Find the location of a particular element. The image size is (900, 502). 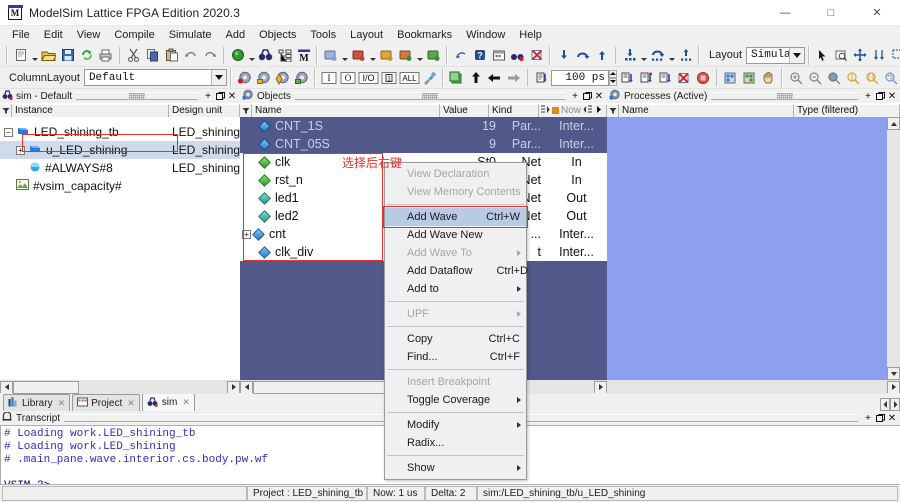

reload-icon is located at coordinates (86, 55).